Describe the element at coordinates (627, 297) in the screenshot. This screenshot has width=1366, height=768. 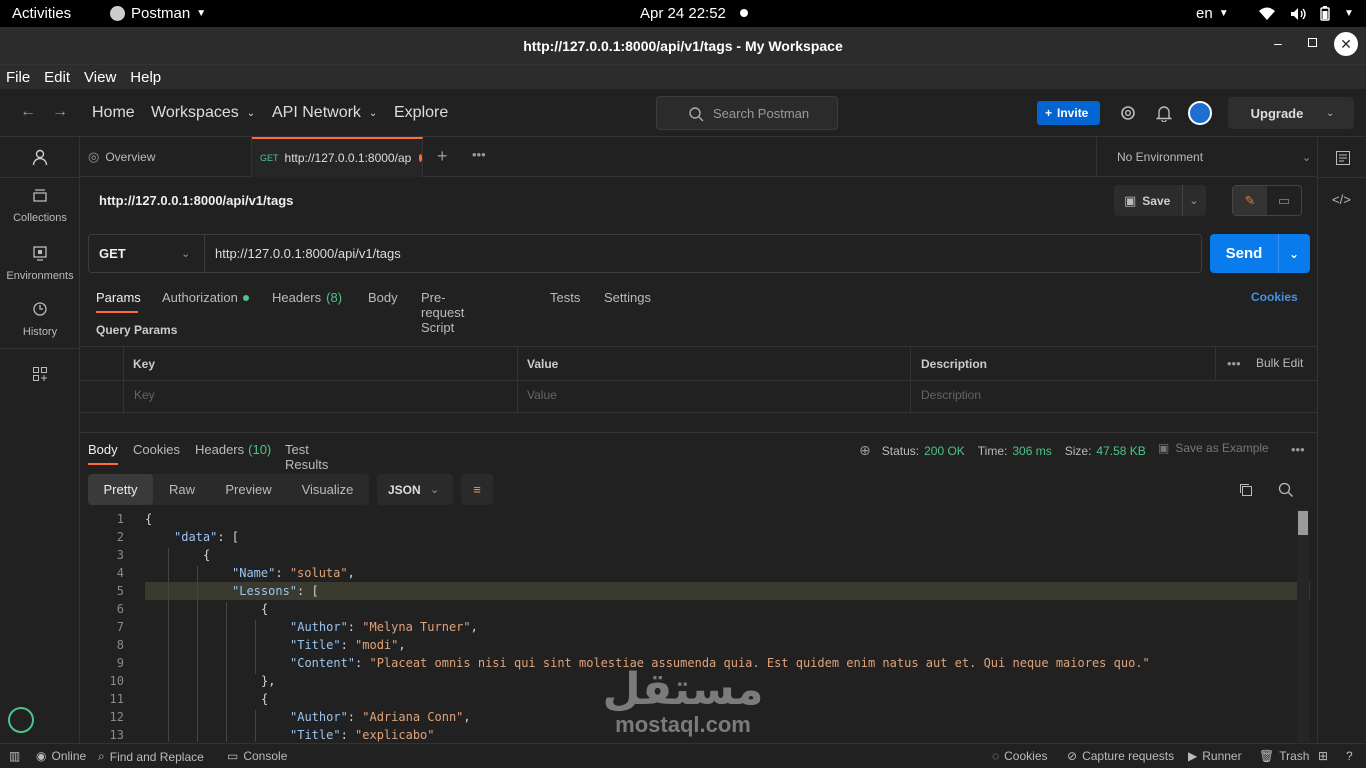
I see `tab-settings: Settings` at that location.